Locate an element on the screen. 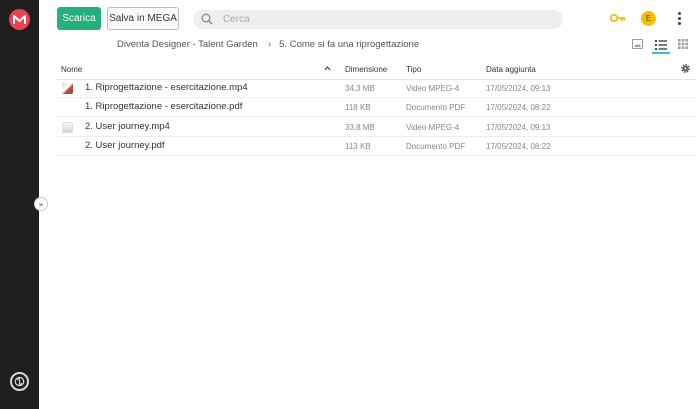 Image resolution: width=700 pixels, height=409 pixels. list-view-icon is located at coordinates (661, 45).